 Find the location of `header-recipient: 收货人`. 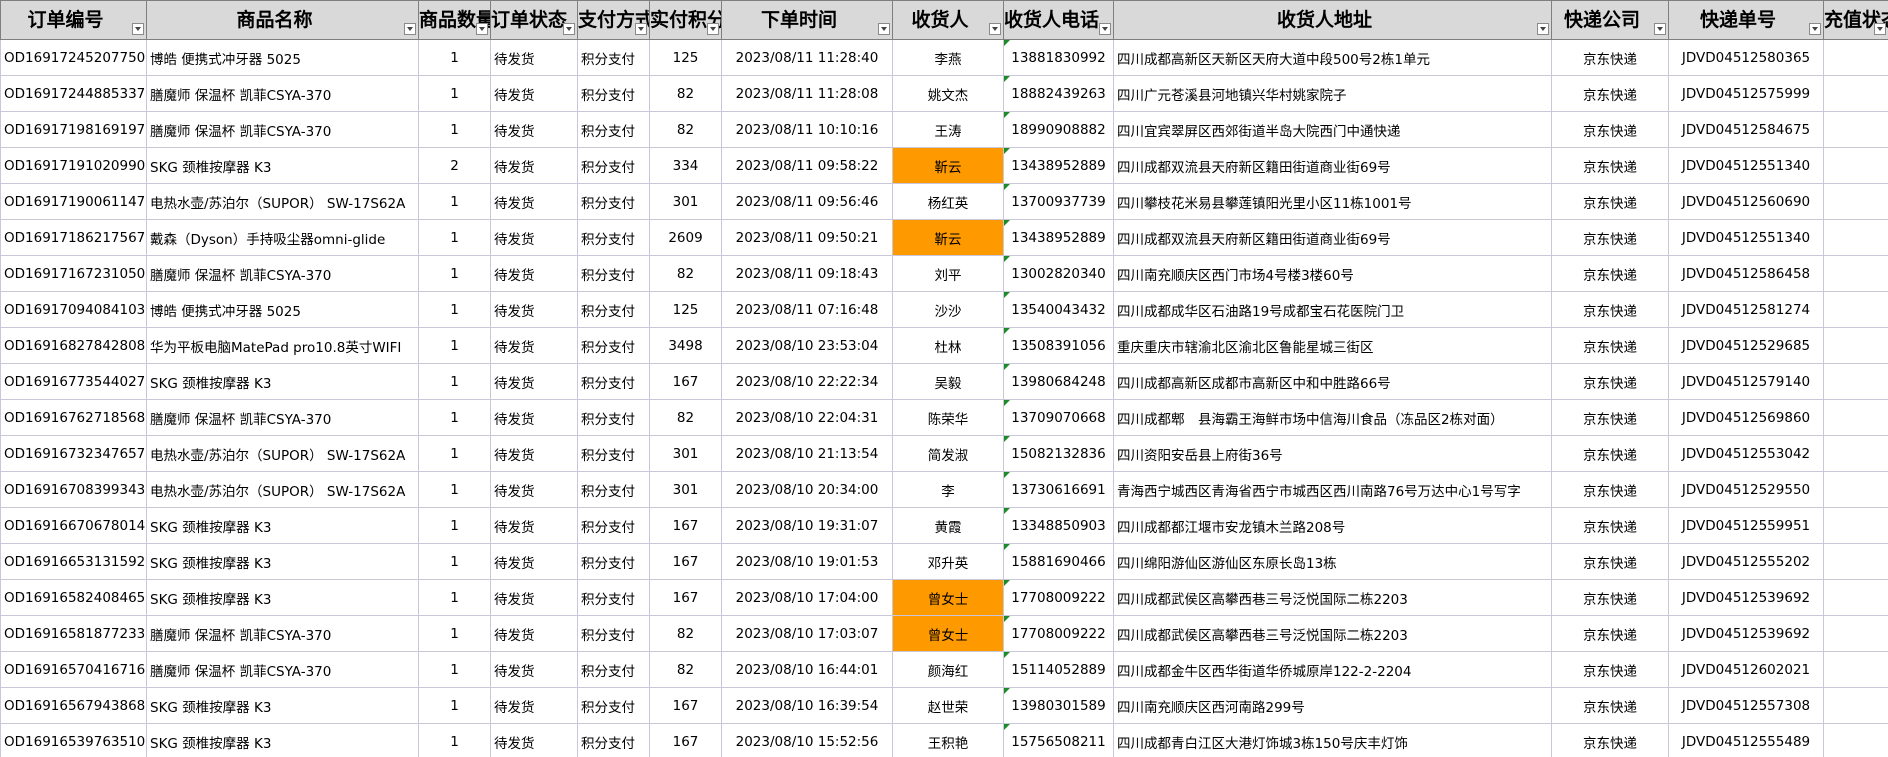

header-recipient: 收货人 is located at coordinates (948, 20).